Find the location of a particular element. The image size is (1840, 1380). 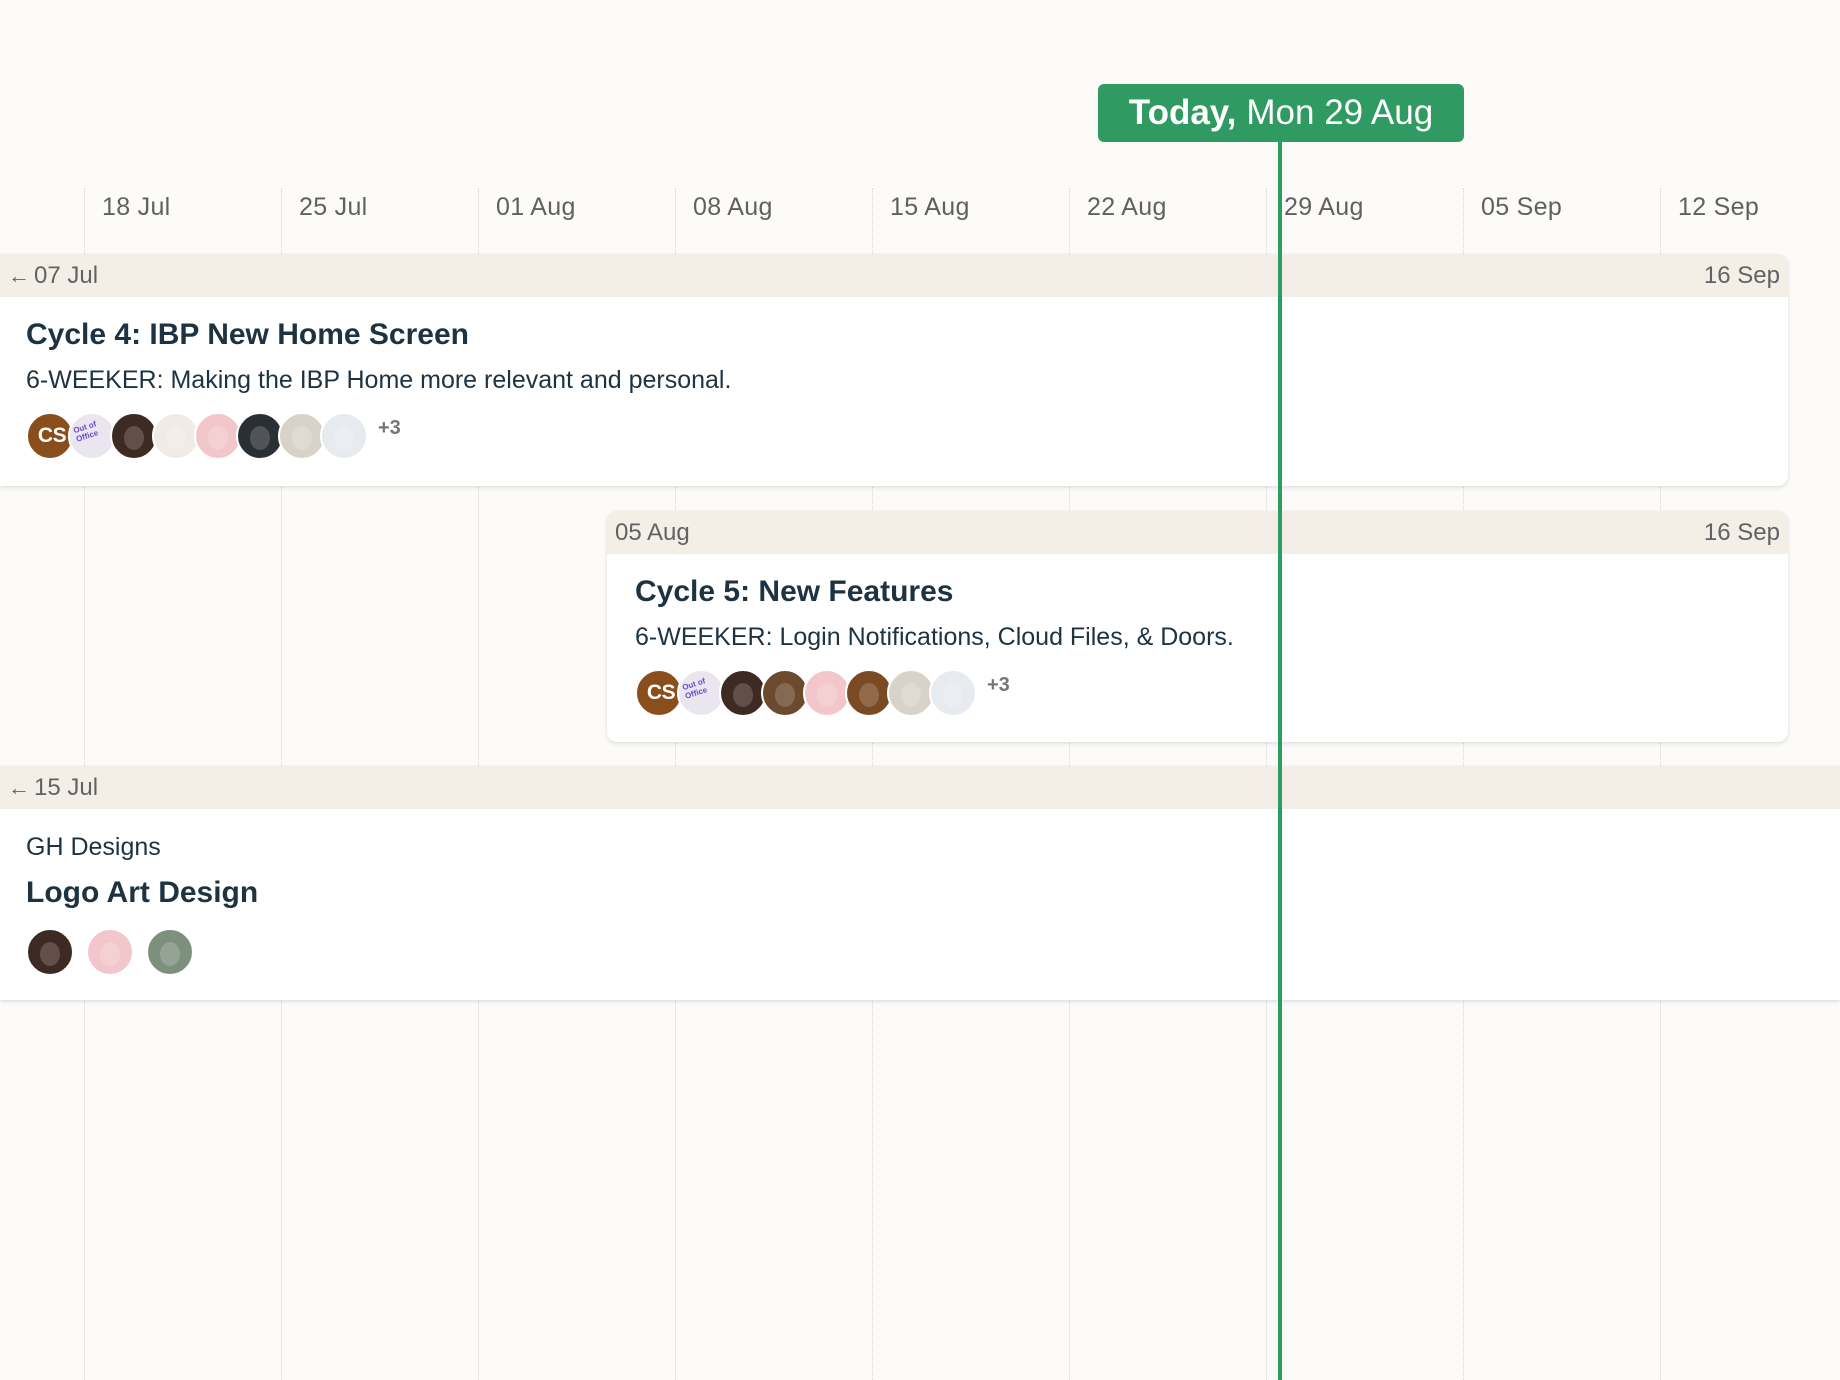

project-title: Cycle 5: New Features is located at coordinates (794, 591).